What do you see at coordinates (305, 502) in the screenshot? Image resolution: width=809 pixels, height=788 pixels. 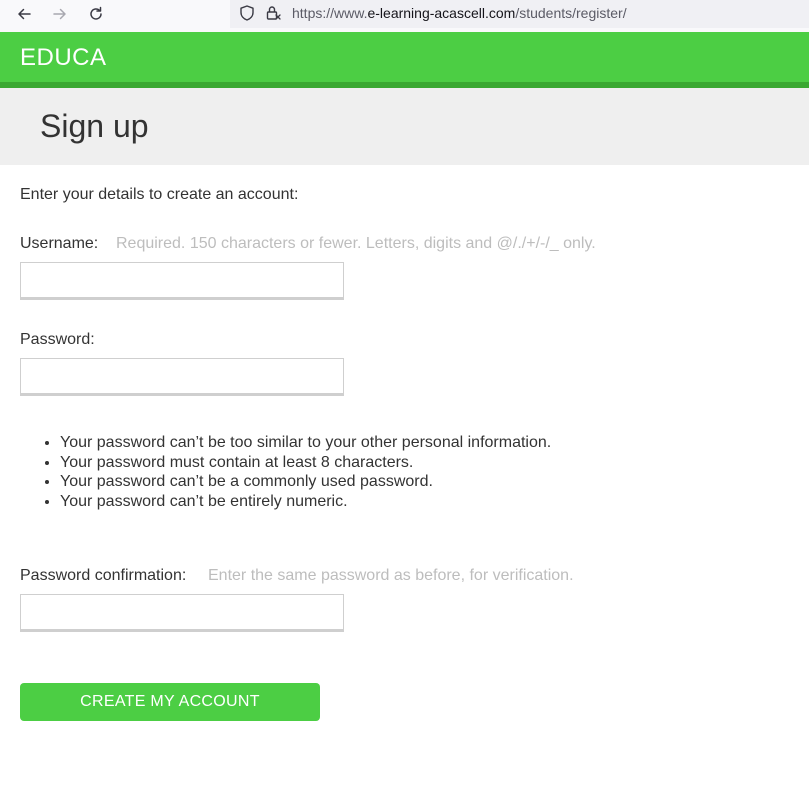 I see `password-rule: Your password can’t be entirely numeric.` at bounding box center [305, 502].